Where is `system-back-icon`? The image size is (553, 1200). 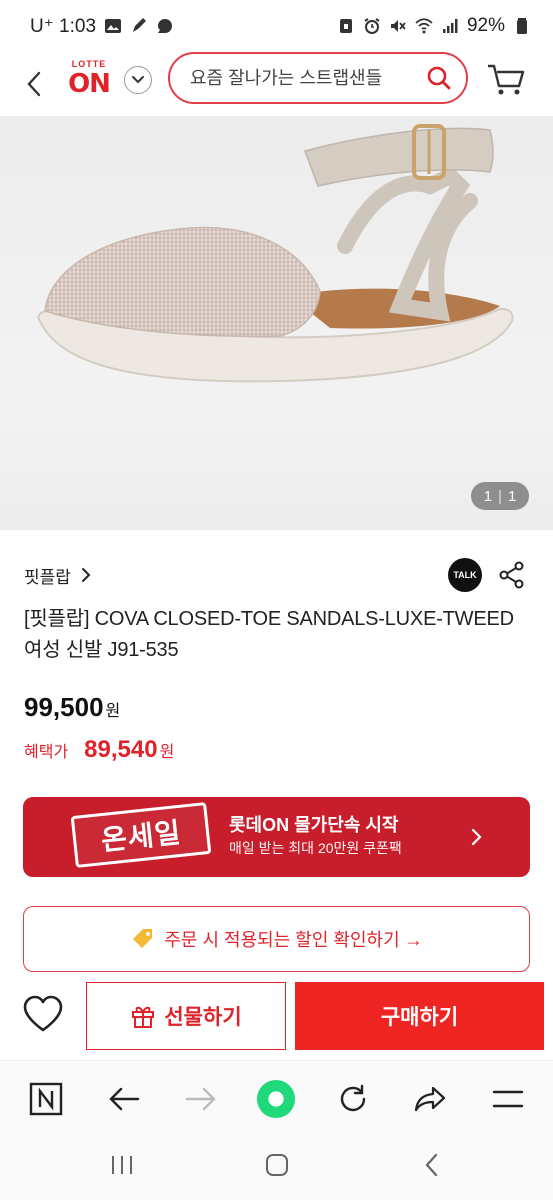 system-back-icon is located at coordinates (431, 1165).